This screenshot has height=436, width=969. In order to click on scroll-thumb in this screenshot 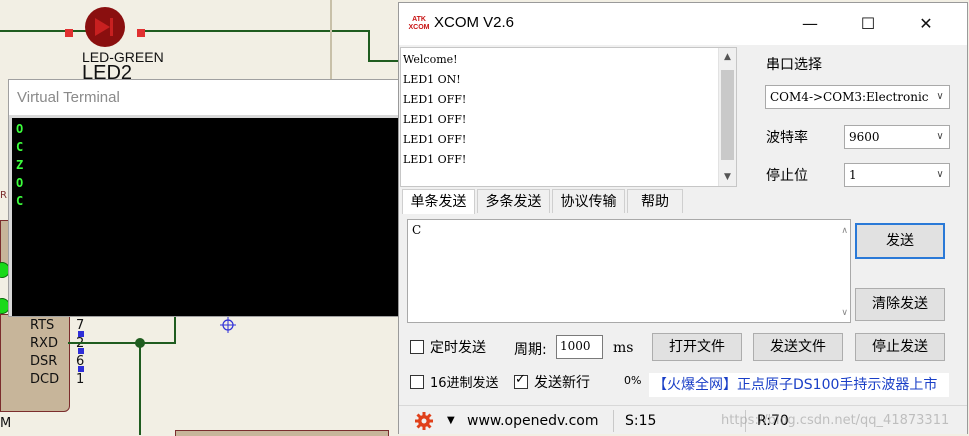, I will do `click(727, 115)`.